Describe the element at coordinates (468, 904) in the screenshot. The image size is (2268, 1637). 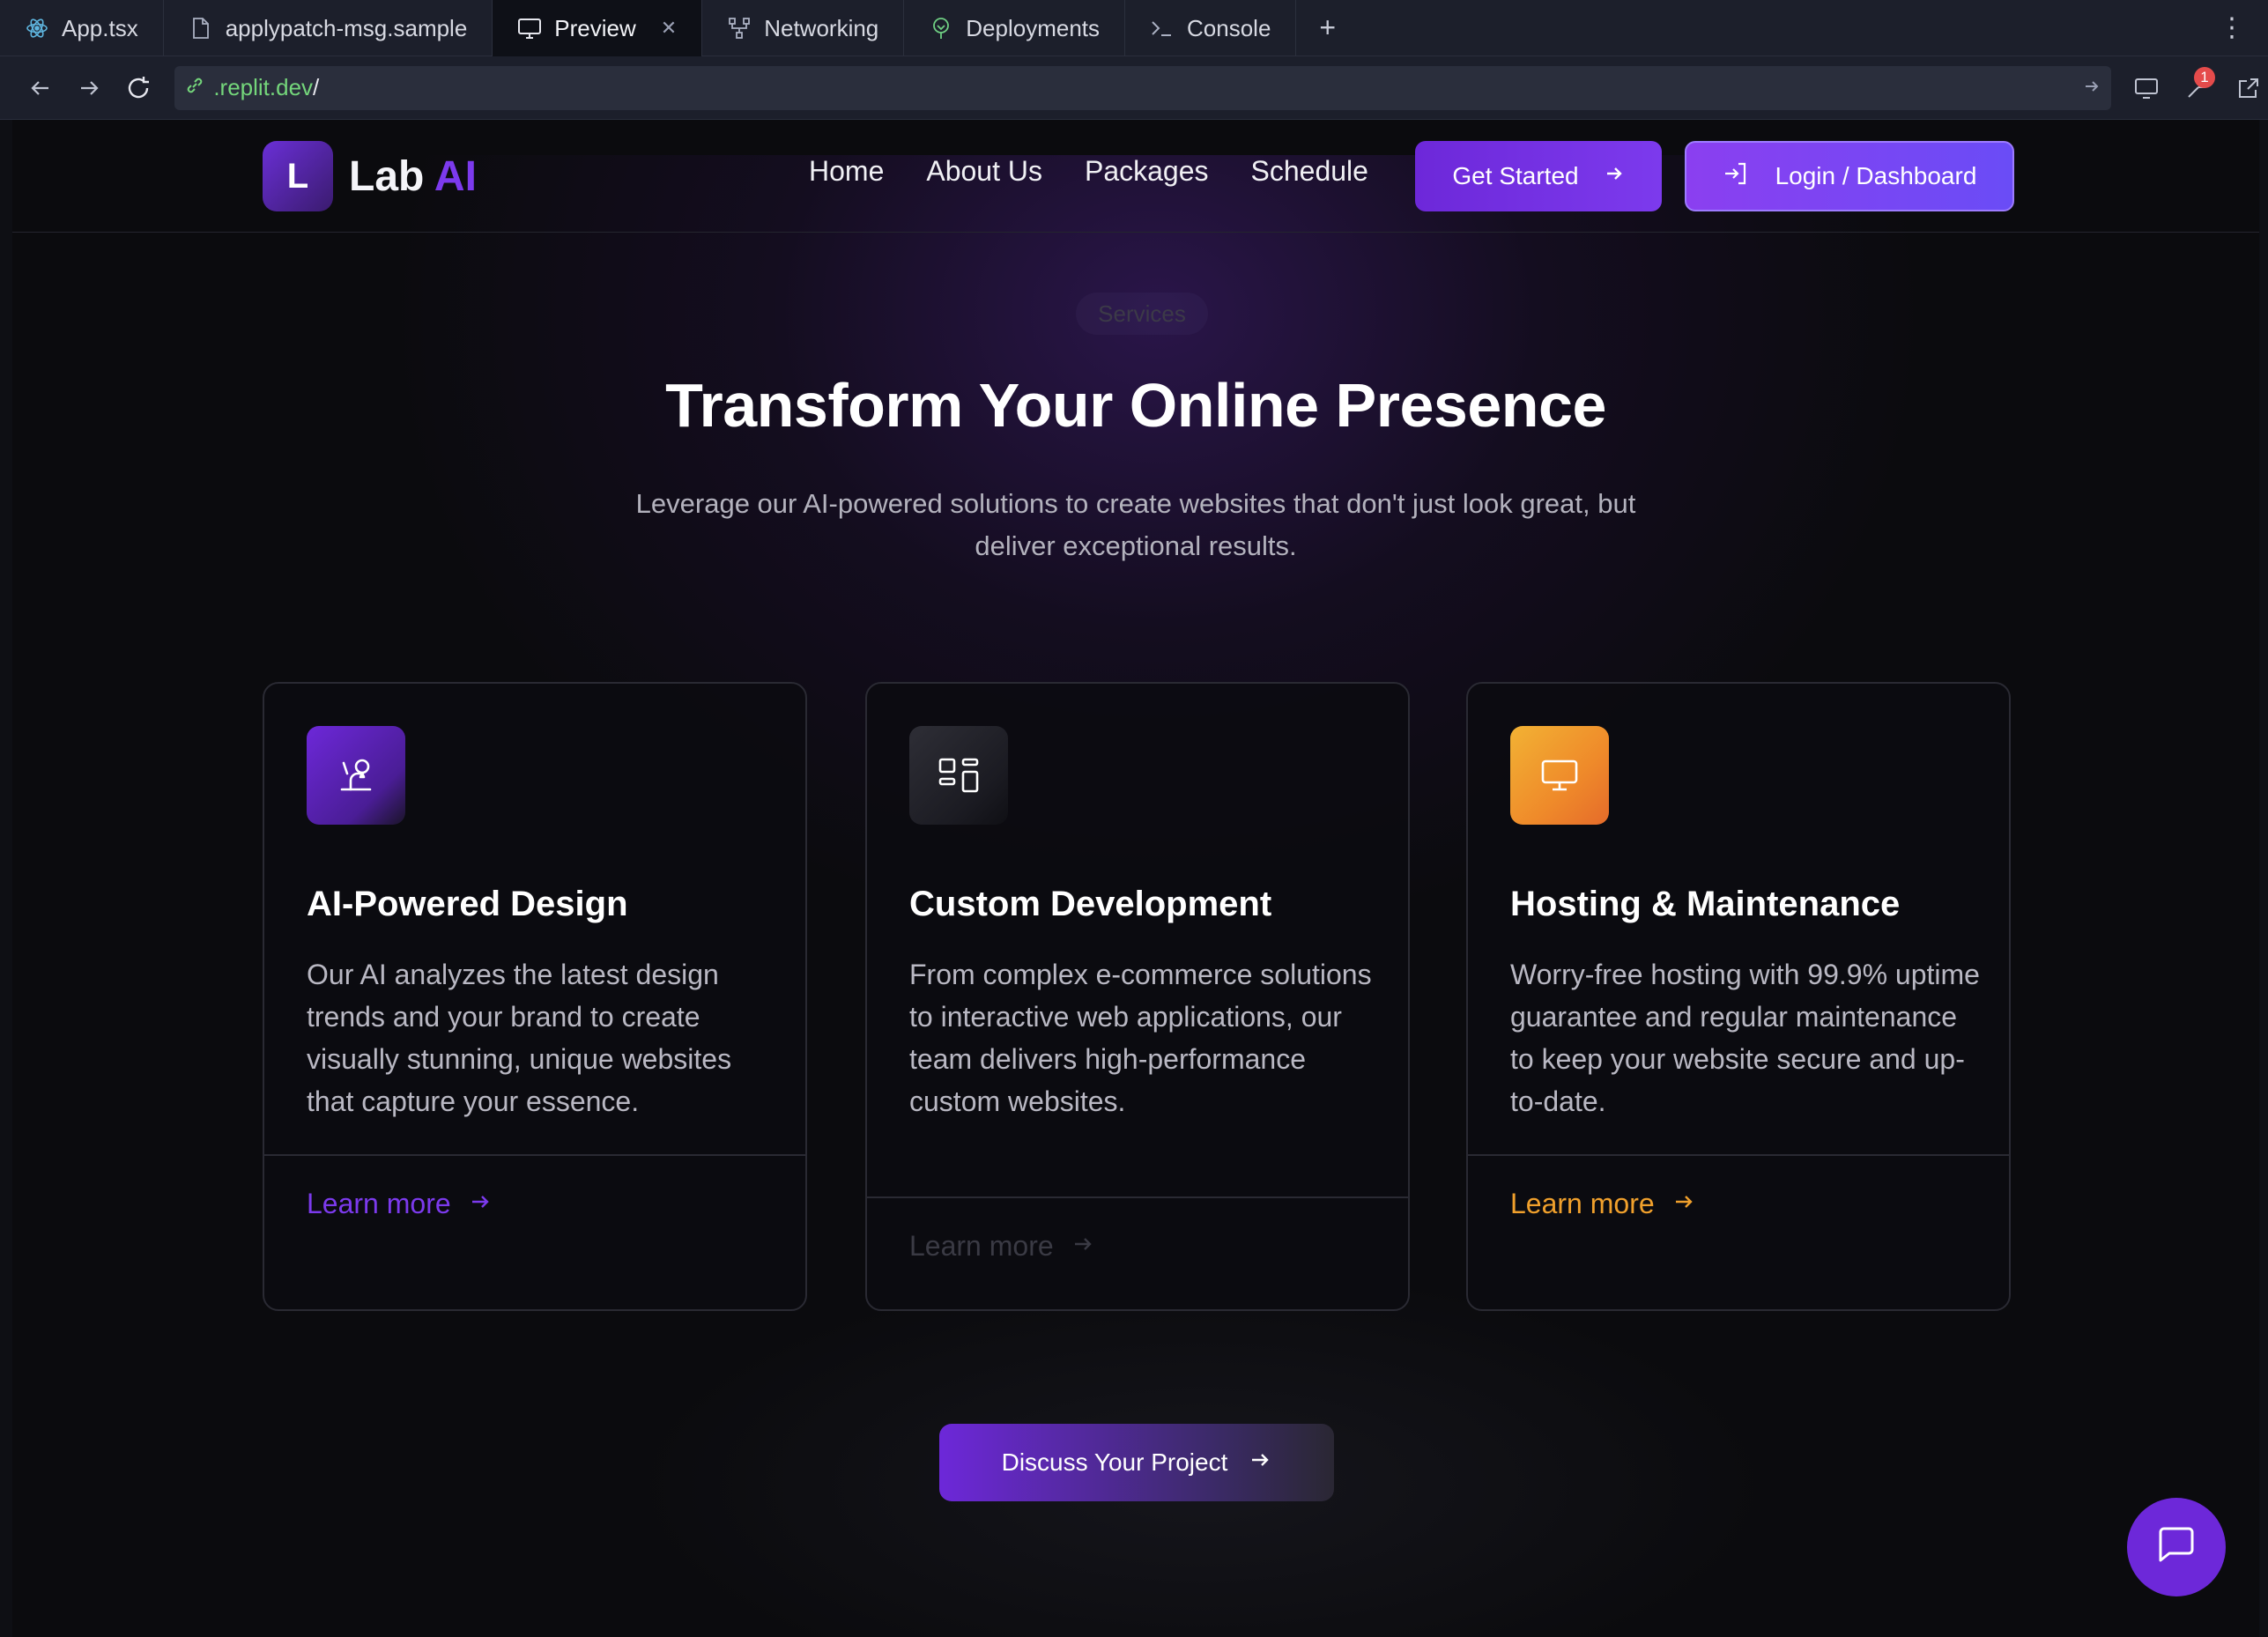
I see `card-title: AI-Powered Design` at that location.